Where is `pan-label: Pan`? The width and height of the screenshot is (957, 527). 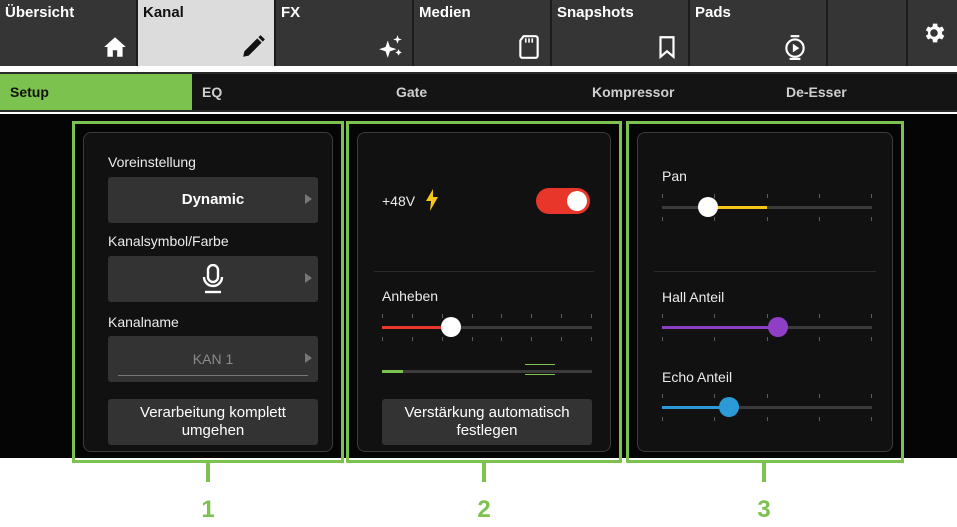
pan-label: Pan is located at coordinates (674, 176).